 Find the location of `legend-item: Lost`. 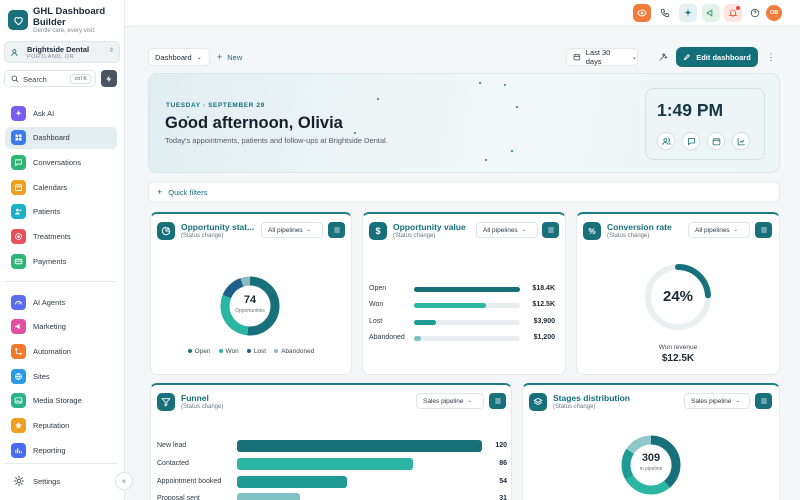

legend-item: Lost is located at coordinates (256, 351).